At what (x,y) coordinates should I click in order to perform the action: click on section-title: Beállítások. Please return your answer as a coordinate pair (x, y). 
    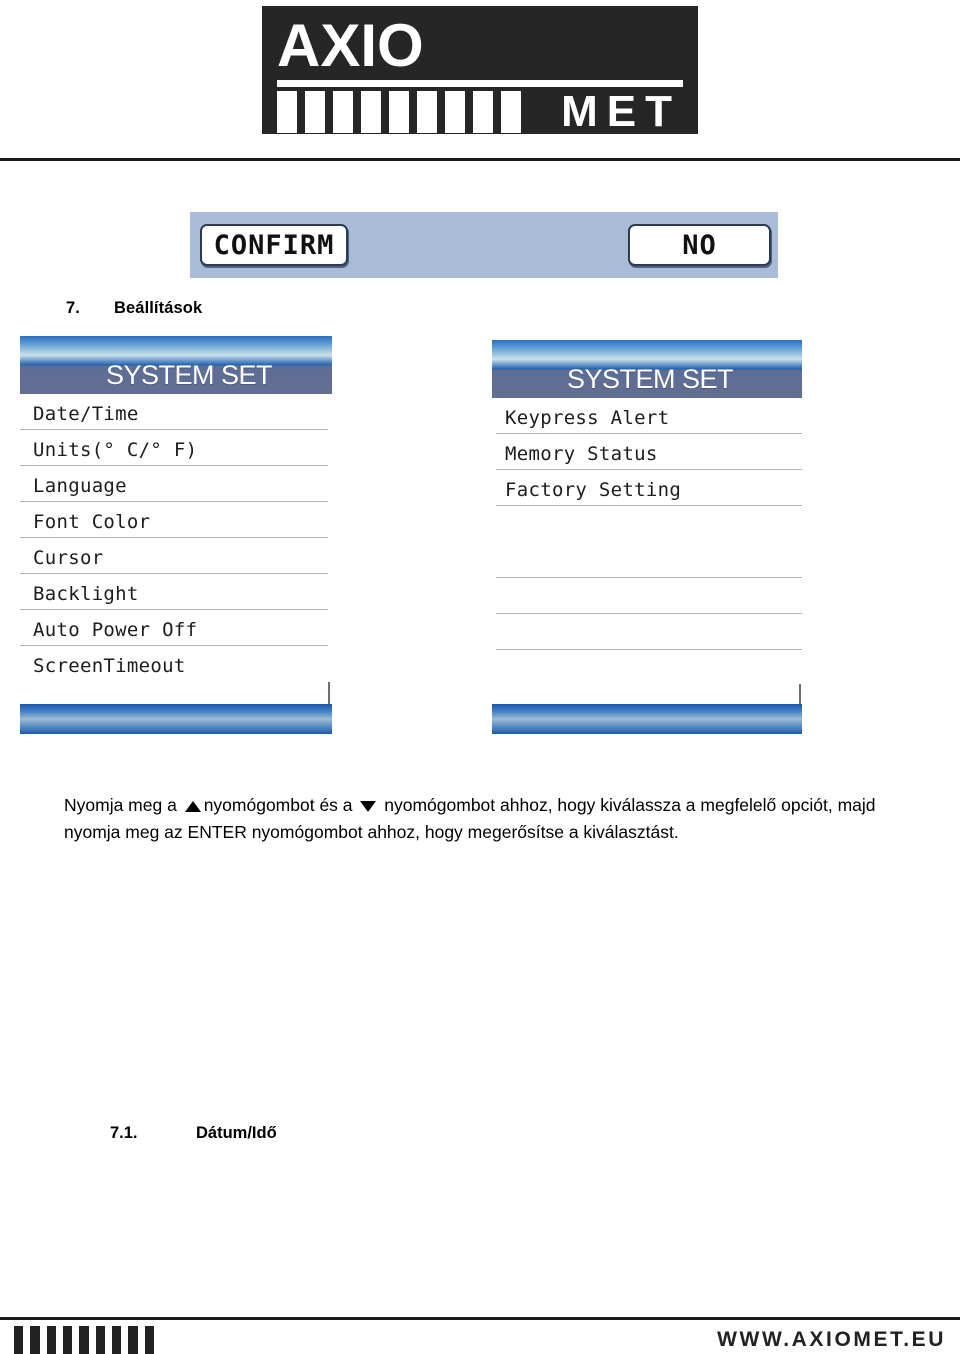
    Looking at the image, I should click on (158, 308).